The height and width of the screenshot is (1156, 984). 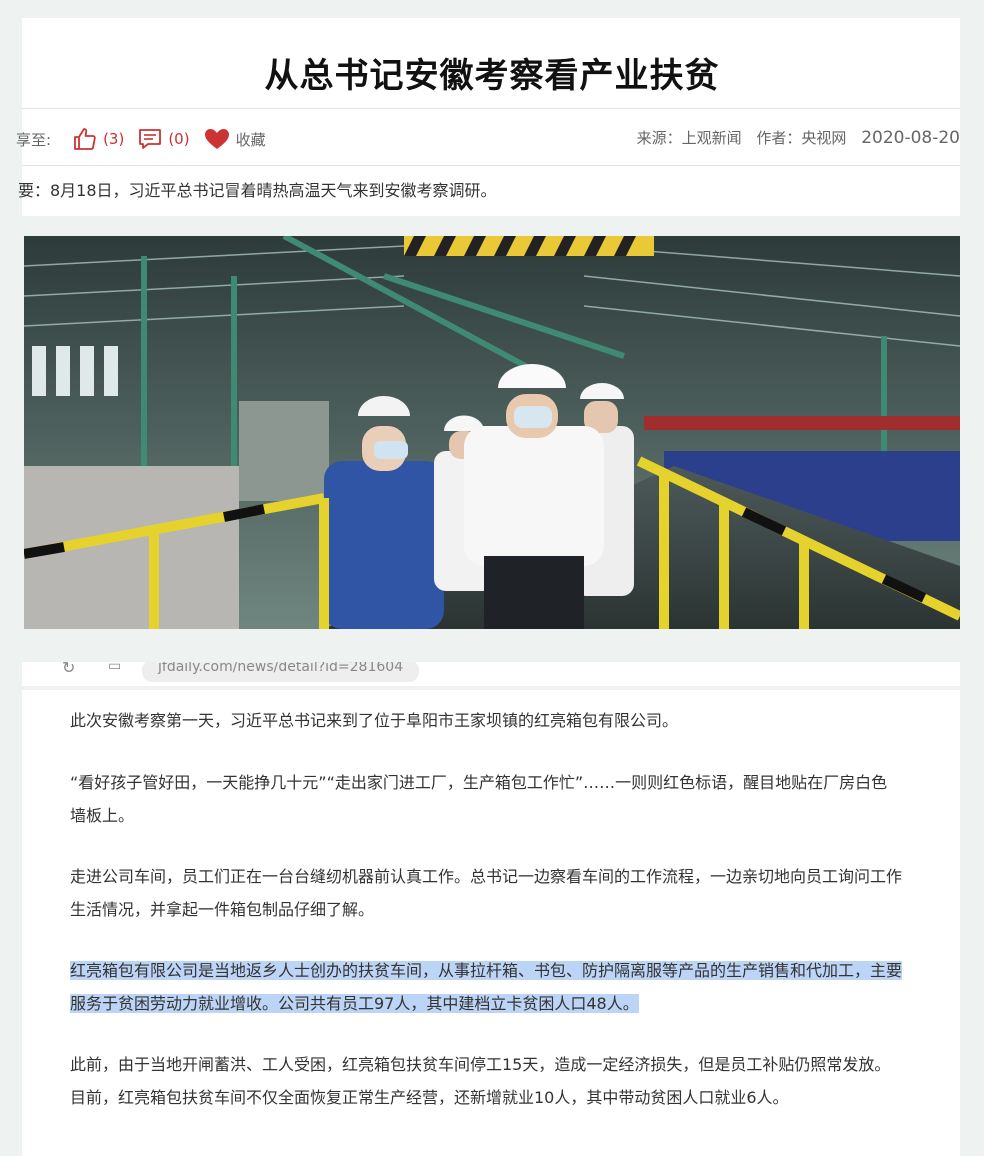 I want to click on like-button: (3), so click(x=98, y=139).